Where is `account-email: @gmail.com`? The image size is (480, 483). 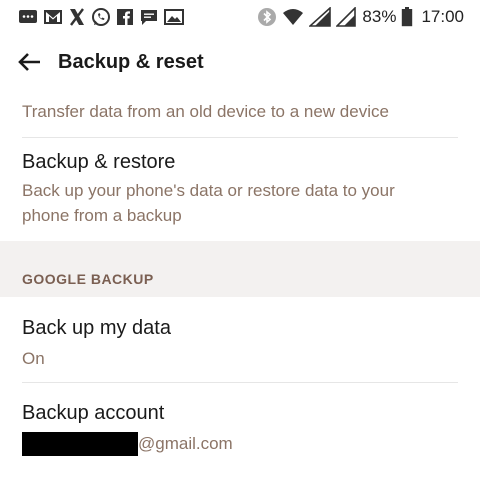 account-email: @gmail.com is located at coordinates (240, 444).